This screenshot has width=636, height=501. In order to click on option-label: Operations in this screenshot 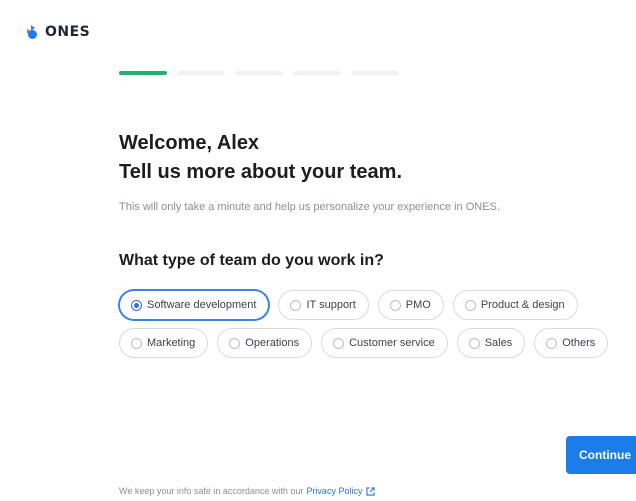, I will do `click(272, 343)`.